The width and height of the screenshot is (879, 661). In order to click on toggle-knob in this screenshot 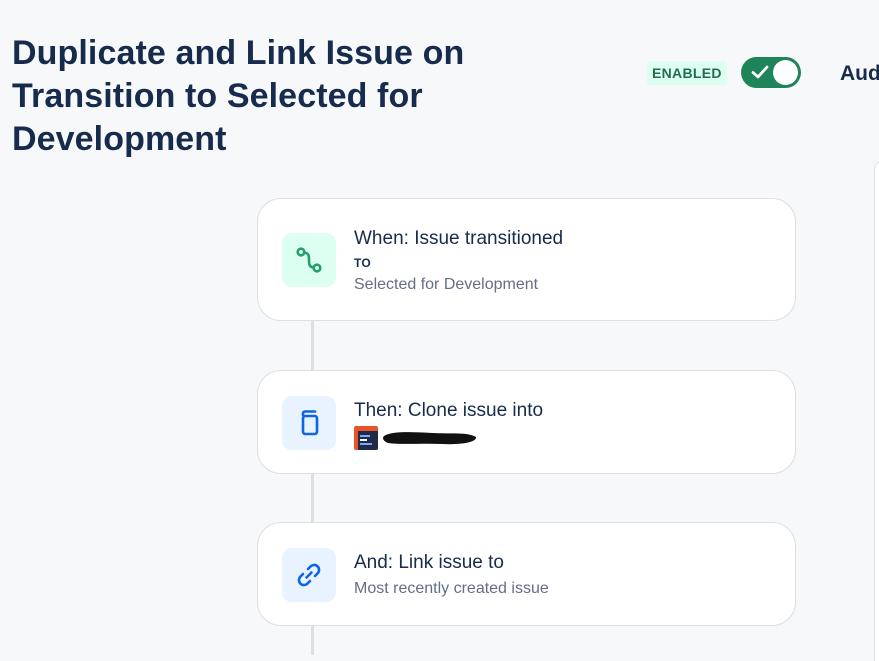, I will do `click(785, 72)`.